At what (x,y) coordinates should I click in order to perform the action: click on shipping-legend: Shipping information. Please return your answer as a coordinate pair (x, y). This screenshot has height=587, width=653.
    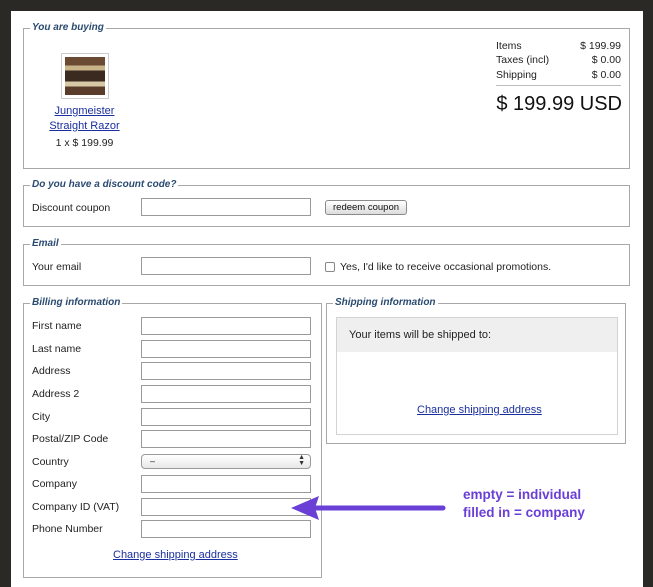
    Looking at the image, I should click on (385, 303).